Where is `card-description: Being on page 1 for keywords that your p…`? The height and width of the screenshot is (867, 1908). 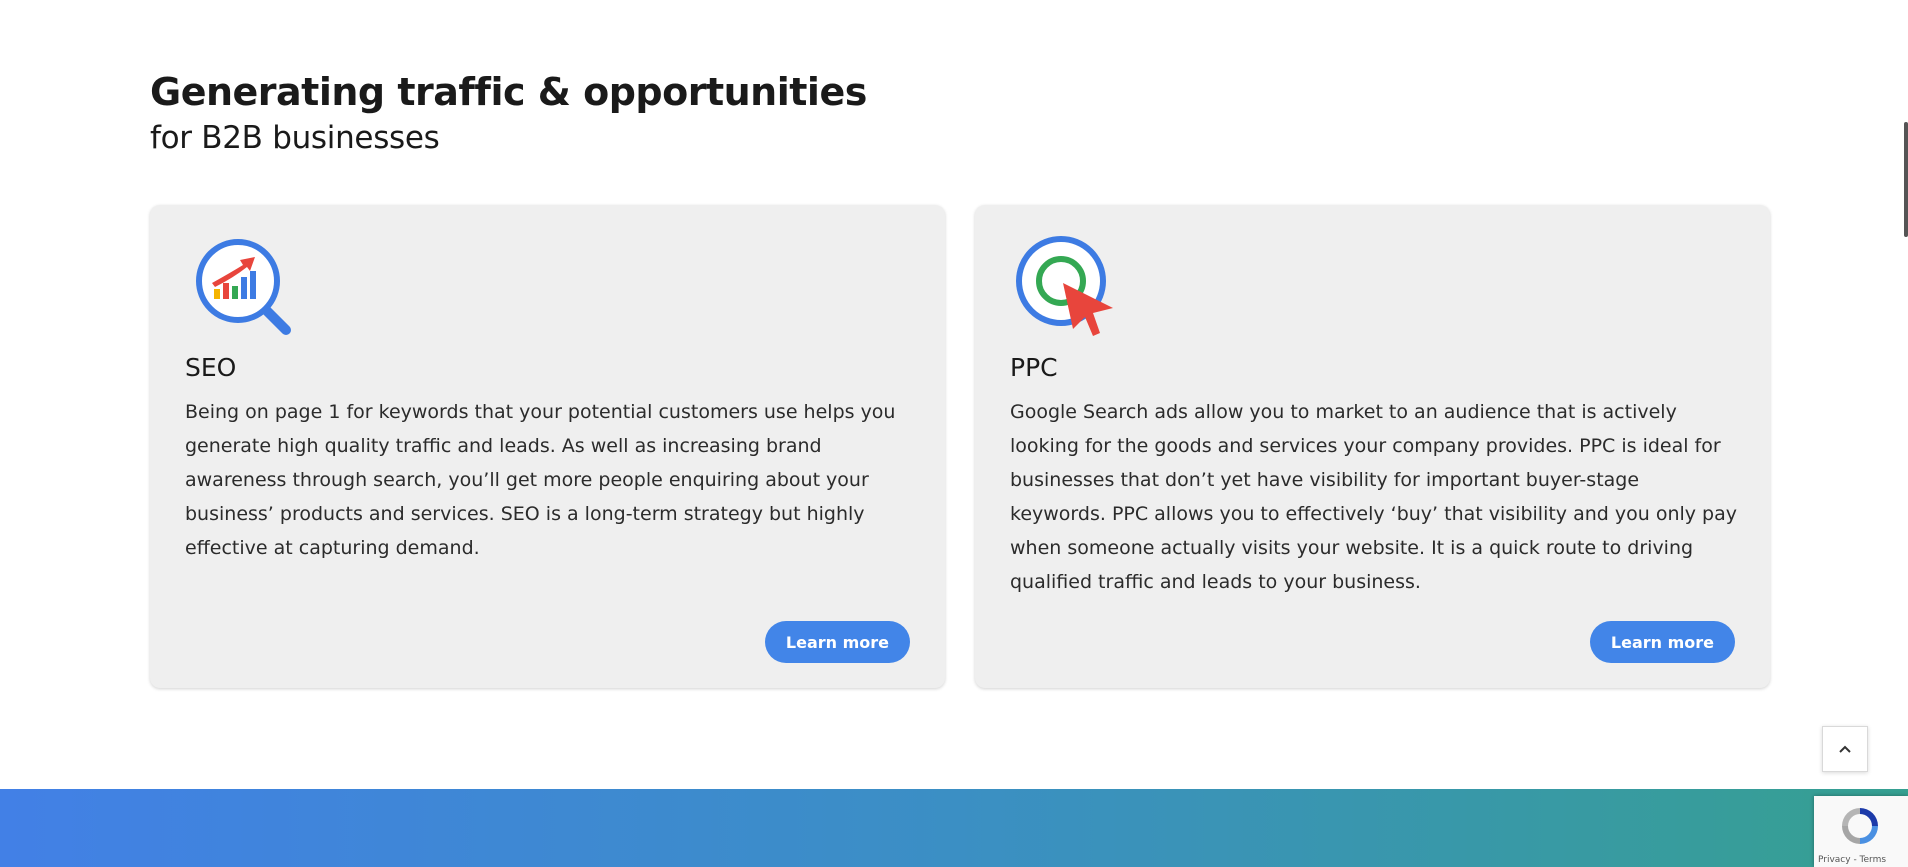
card-description: Being on page 1 for keywords that your p… is located at coordinates (540, 480).